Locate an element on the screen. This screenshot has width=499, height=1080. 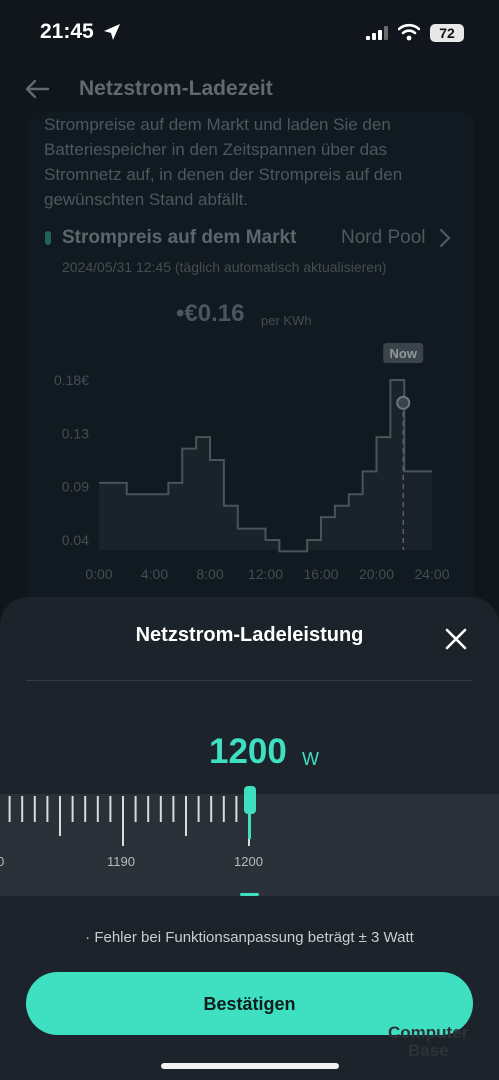
current-price: •€0.16 is located at coordinates (210, 313).